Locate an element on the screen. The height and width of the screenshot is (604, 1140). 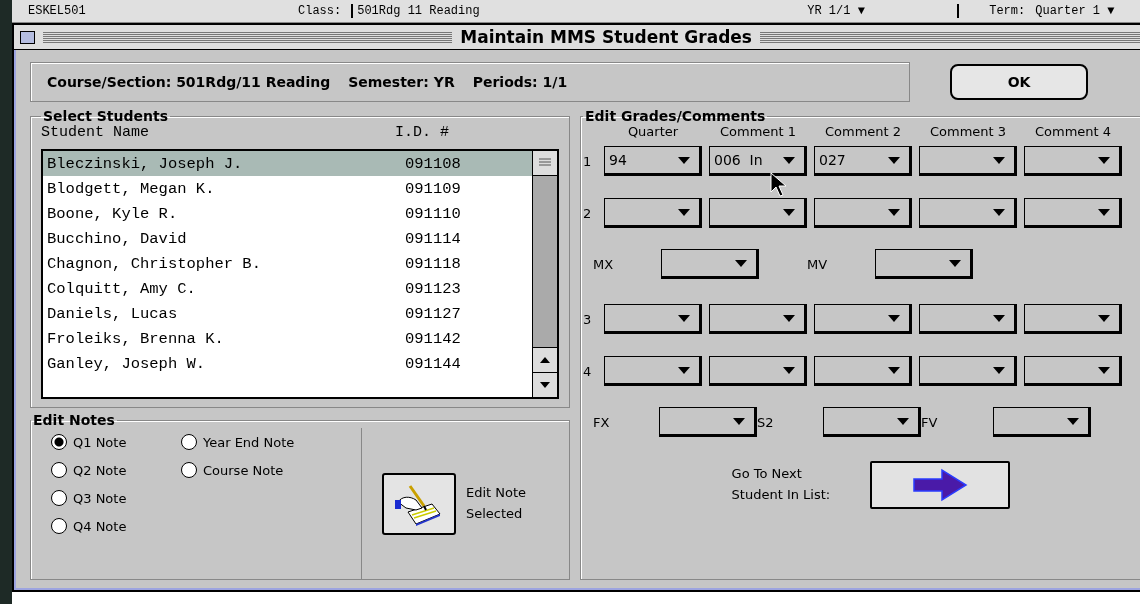
group-title: Edit Grades/Comments is located at coordinates (675, 116).